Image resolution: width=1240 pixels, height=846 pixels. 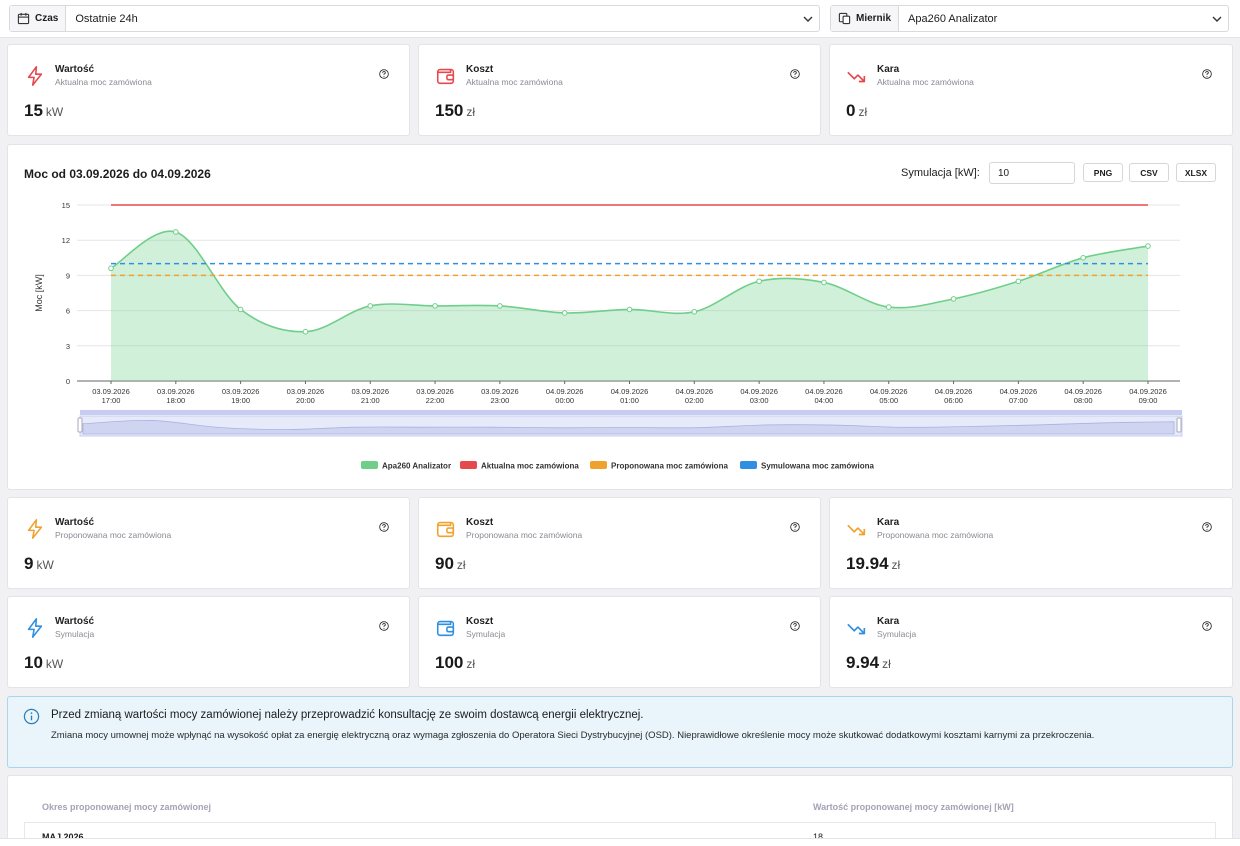 What do you see at coordinates (824, 400) in the screenshot?
I see `x-tick-label-time: 04:00` at bounding box center [824, 400].